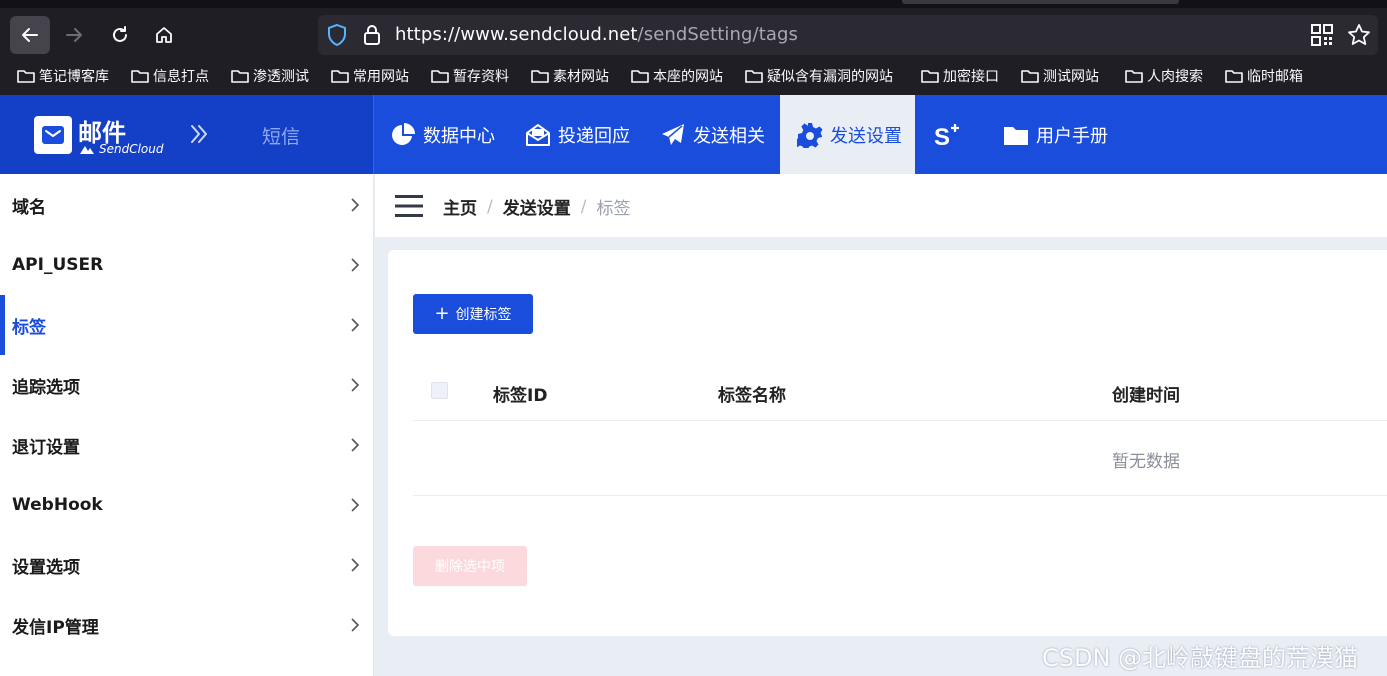  I want to click on table-header: 标签ID 标签名称 创建时间, so click(900, 393).